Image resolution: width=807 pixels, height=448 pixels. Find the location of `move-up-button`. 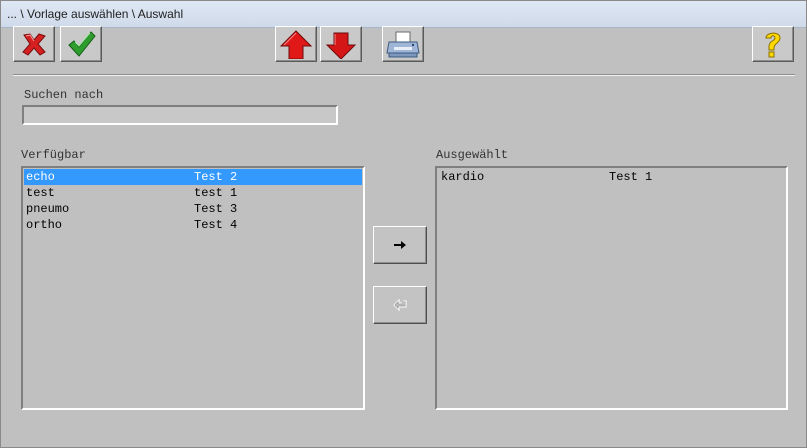

move-up-button is located at coordinates (296, 44).